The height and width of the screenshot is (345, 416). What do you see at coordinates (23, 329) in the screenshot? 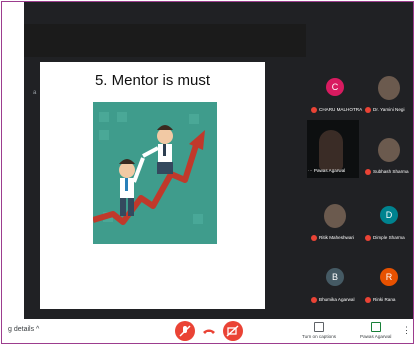
I see `meeting-details-button: g details ^` at bounding box center [23, 329].